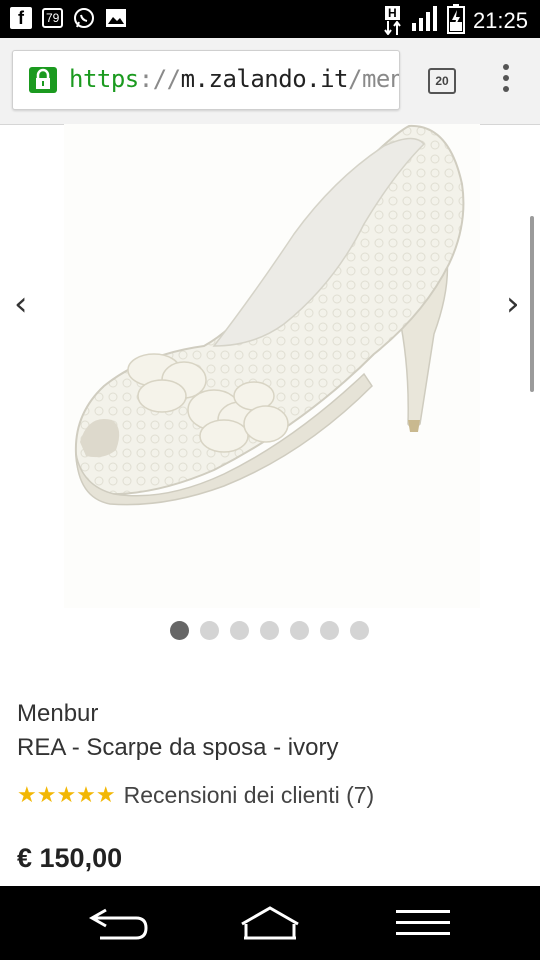  I want to click on next-image-arrow: ›, so click(513, 304).